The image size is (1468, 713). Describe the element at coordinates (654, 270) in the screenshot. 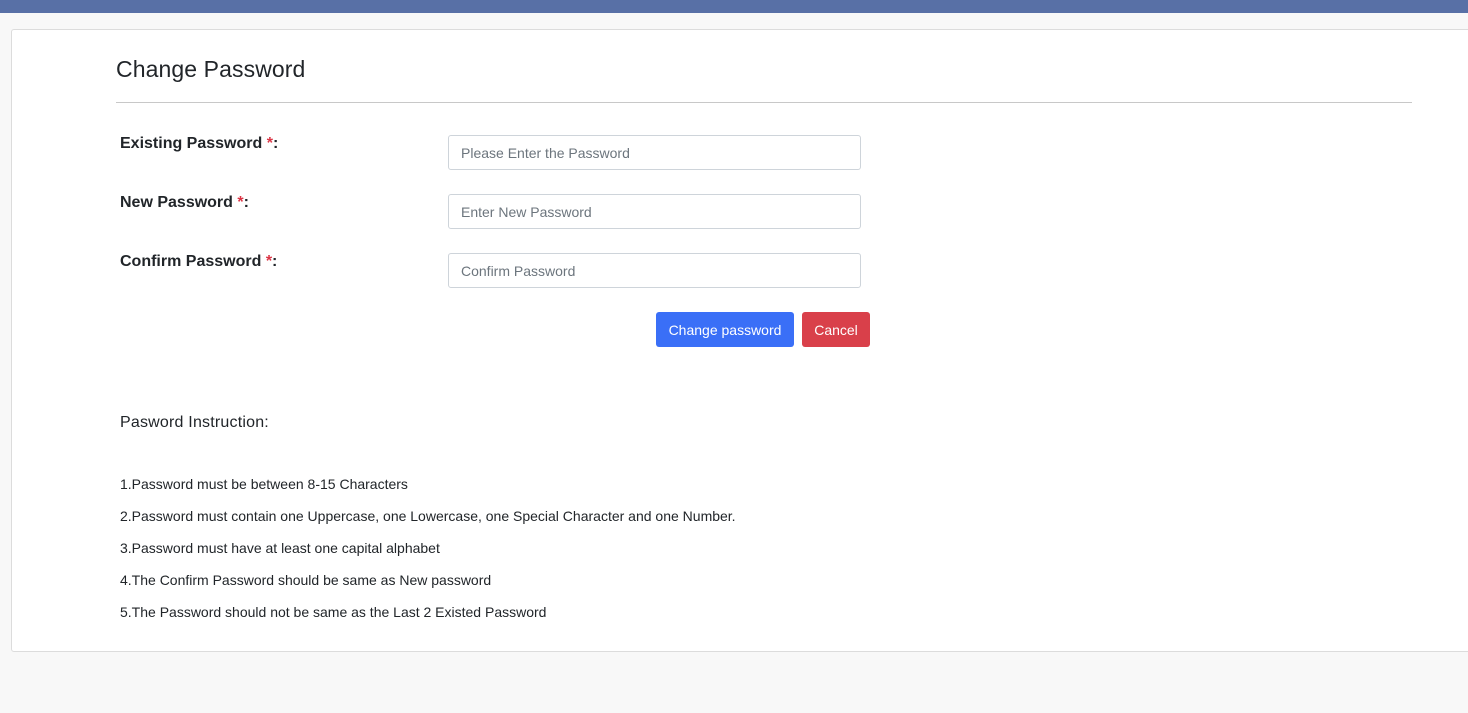

I see `confirm-password-input` at that location.